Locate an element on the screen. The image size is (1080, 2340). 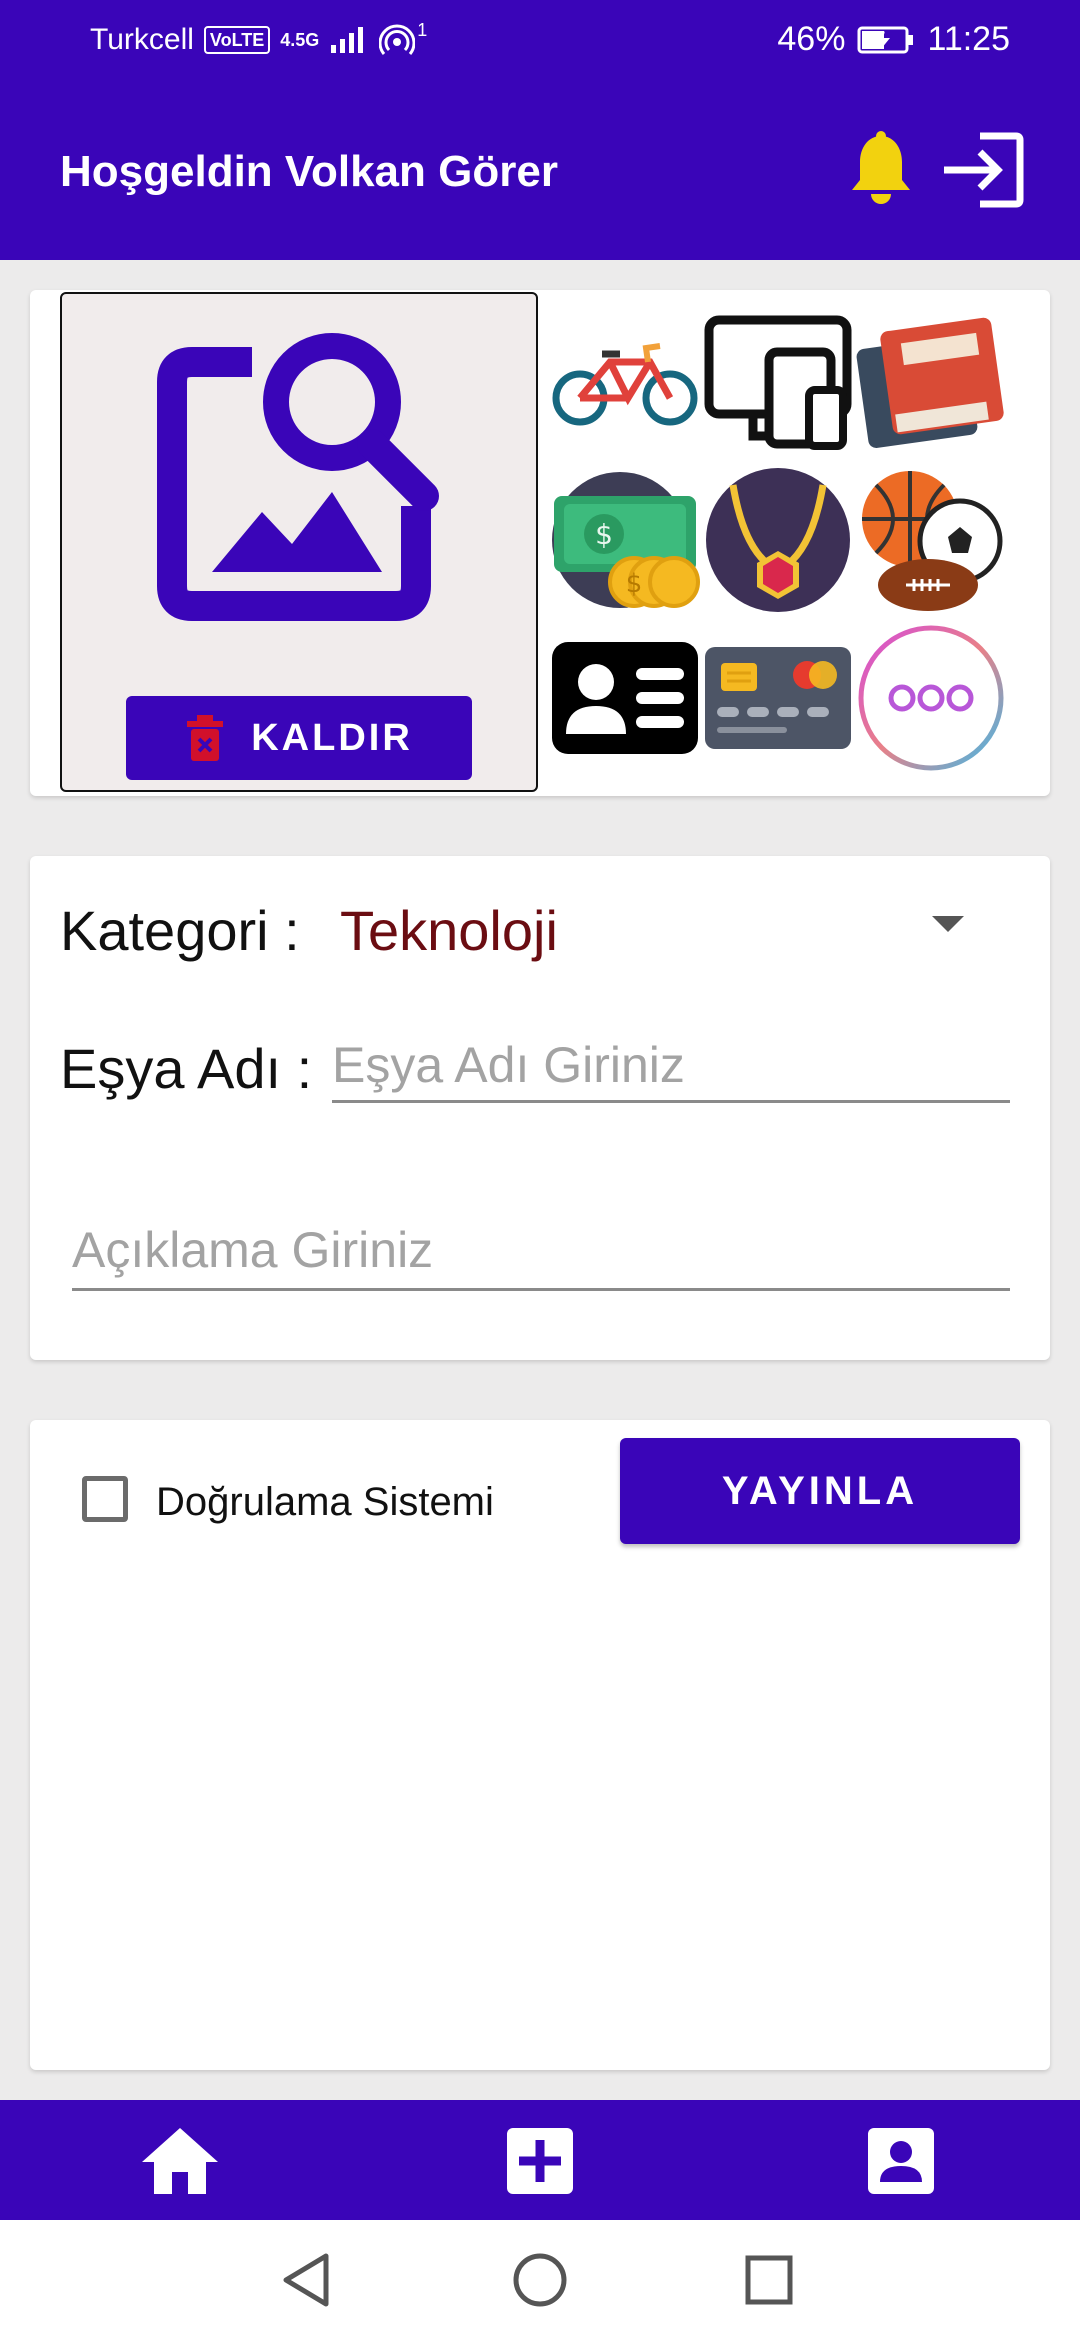
image-picker: KALDIR is located at coordinates (299, 542).